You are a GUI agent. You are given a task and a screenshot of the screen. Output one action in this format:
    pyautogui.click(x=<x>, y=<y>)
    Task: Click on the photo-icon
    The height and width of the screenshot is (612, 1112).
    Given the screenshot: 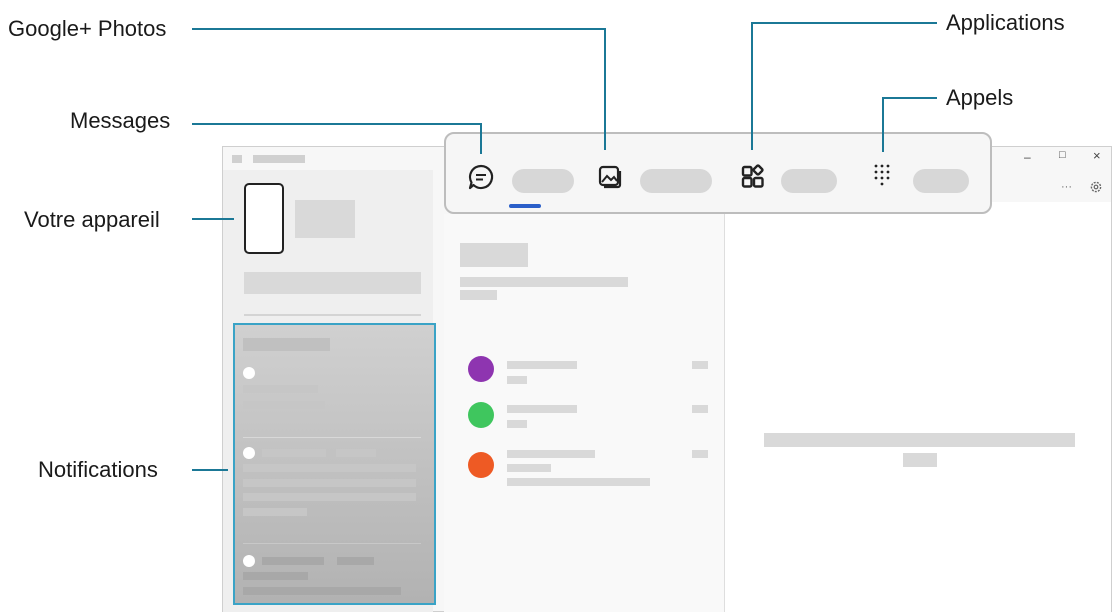 What is the action you would take?
    pyautogui.click(x=610, y=177)
    